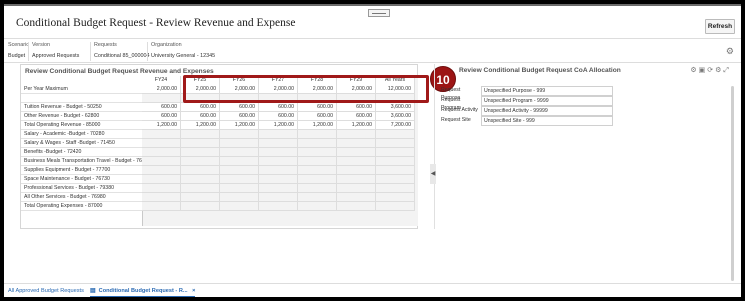  I want to click on attribute-value-field: Unspecified Purpose - 999, so click(547, 91).